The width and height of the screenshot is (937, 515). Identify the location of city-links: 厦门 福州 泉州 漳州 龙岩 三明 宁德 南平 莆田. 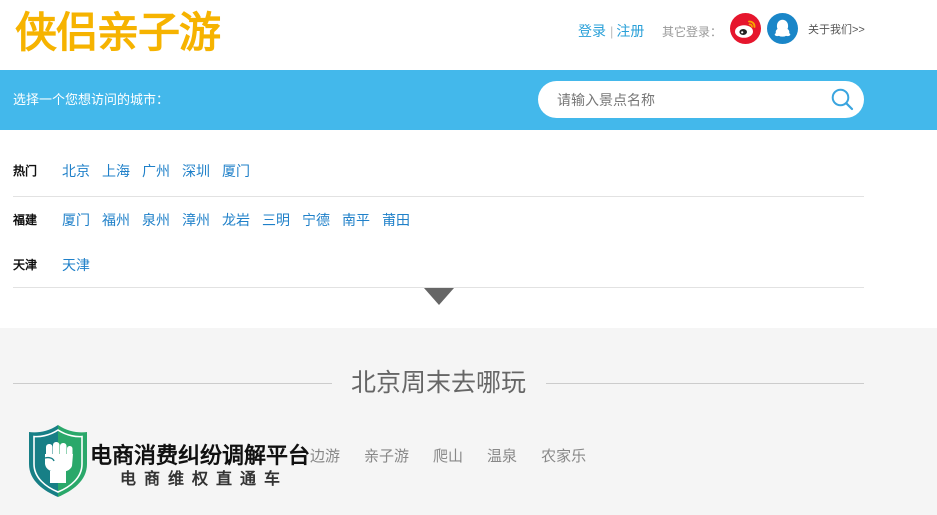
(236, 220).